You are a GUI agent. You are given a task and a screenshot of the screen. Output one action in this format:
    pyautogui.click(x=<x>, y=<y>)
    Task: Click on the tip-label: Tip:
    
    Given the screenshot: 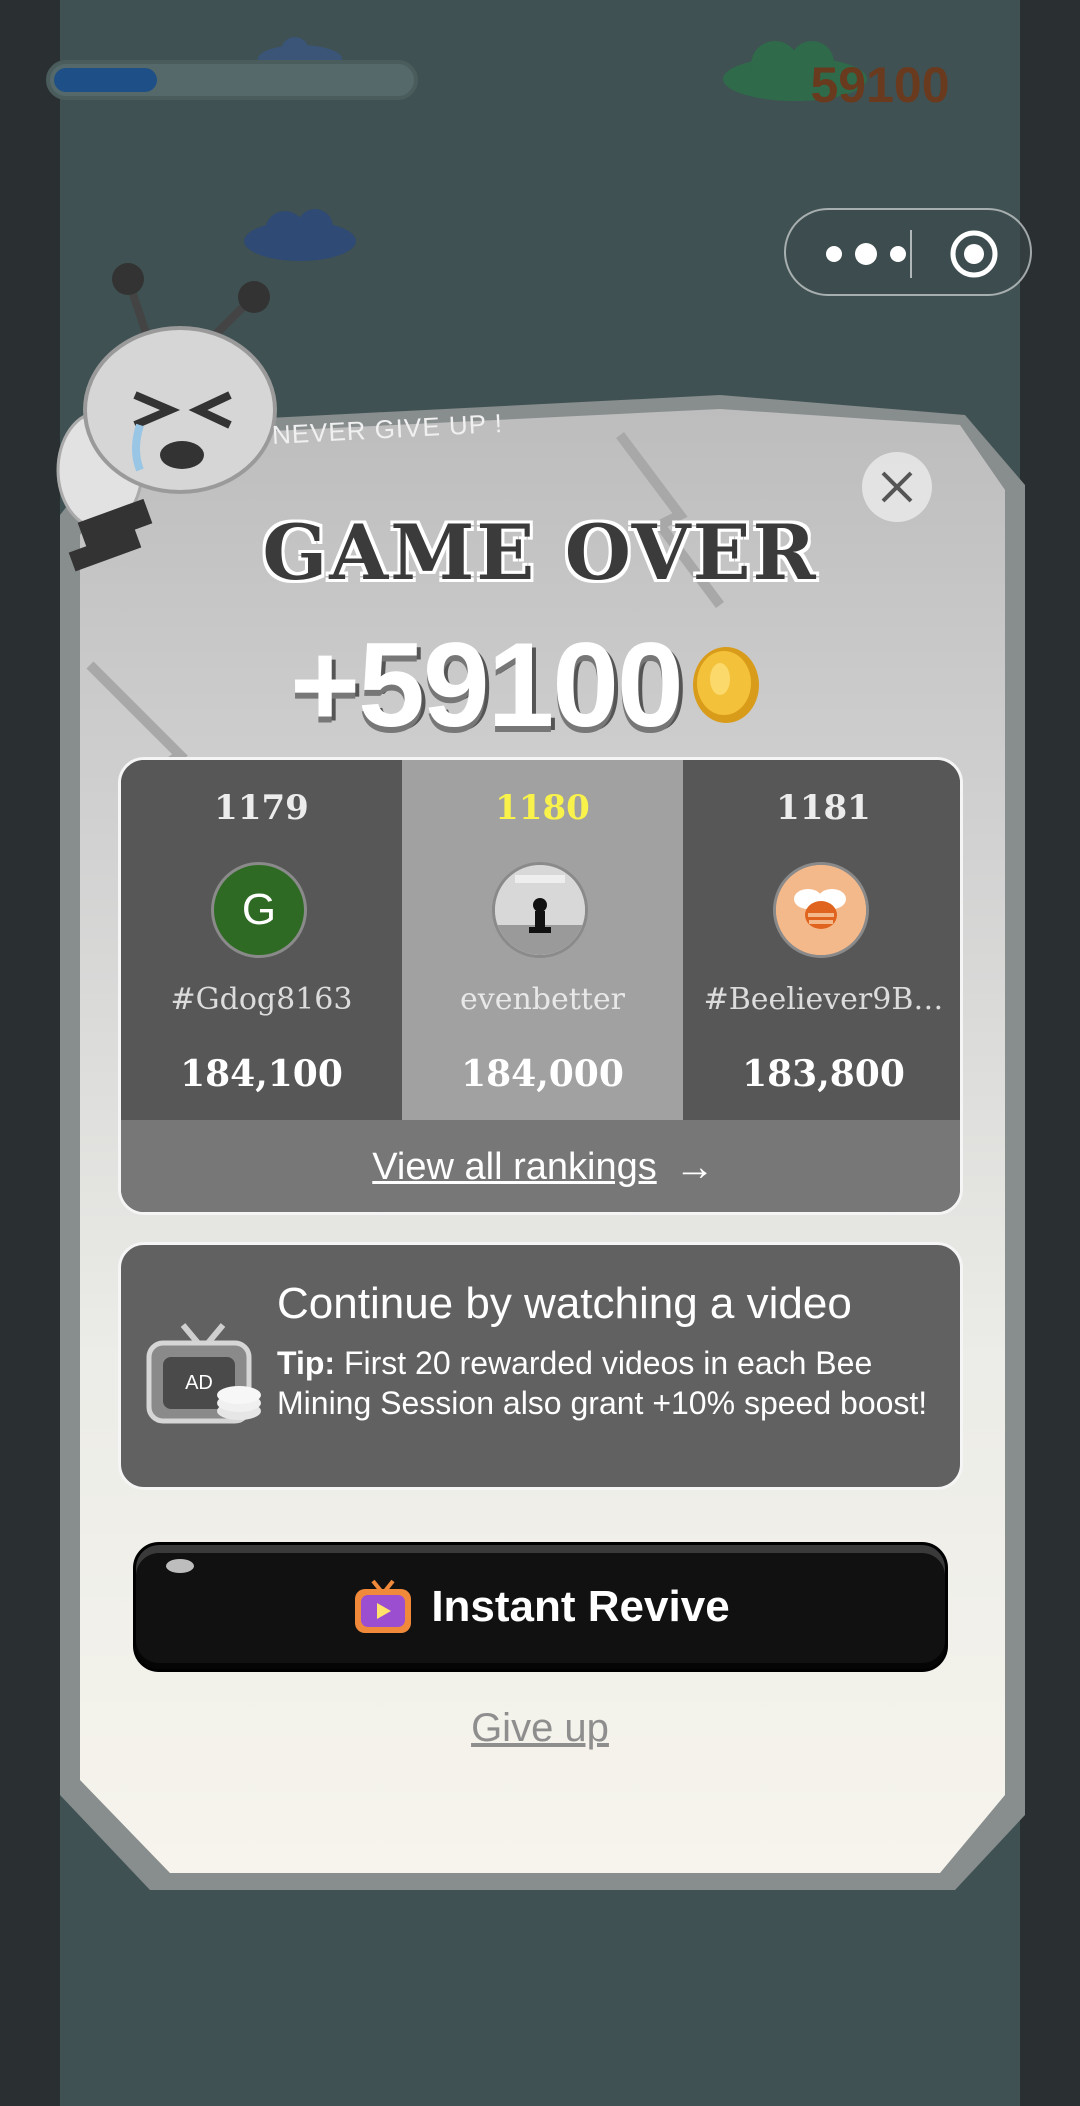 What is the action you would take?
    pyautogui.click(x=306, y=1363)
    